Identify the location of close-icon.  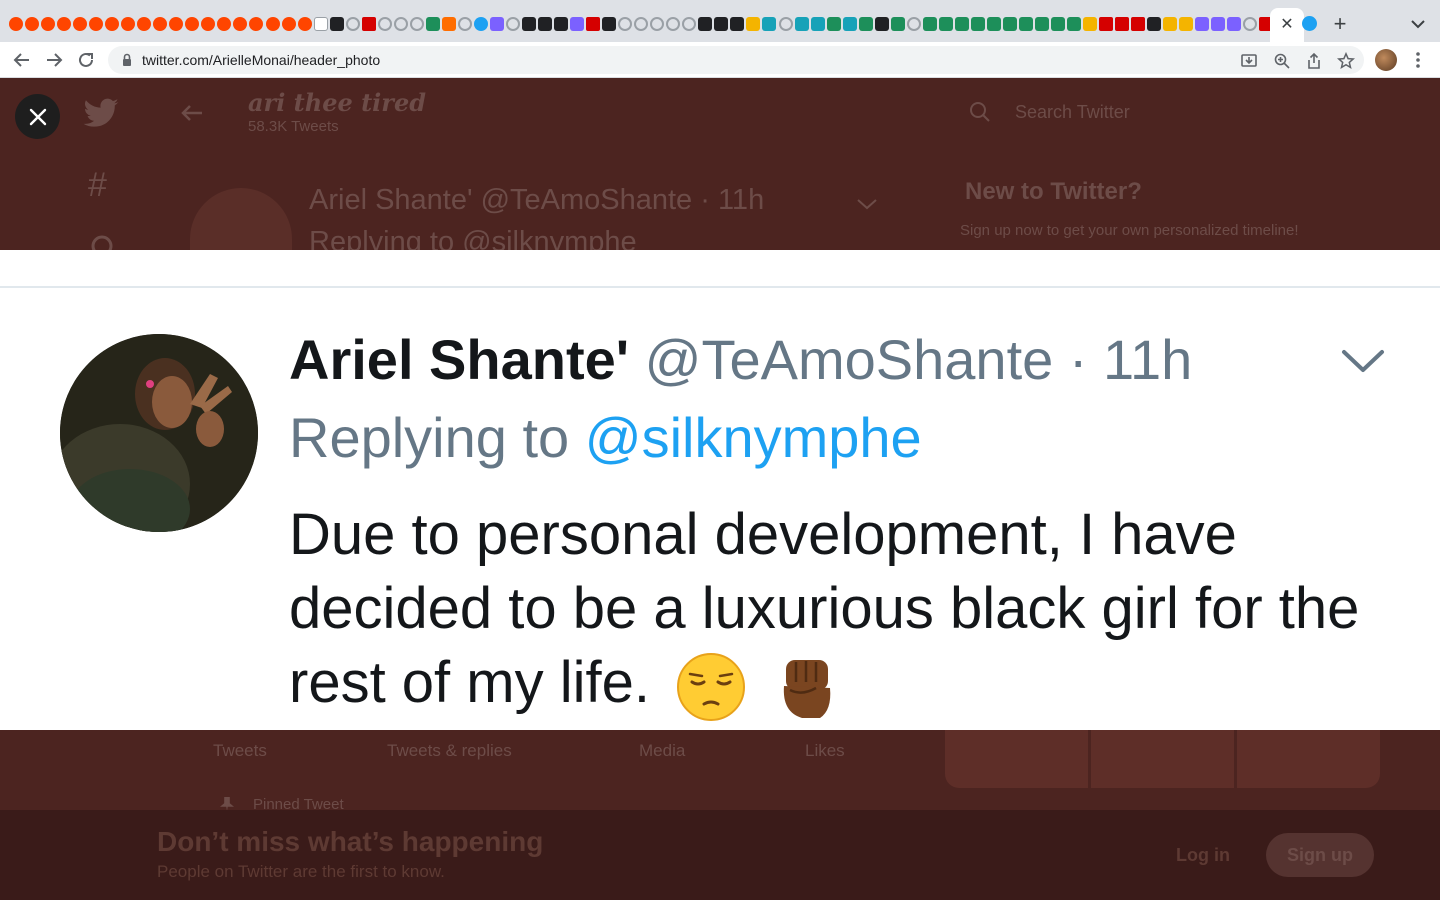
(38, 117).